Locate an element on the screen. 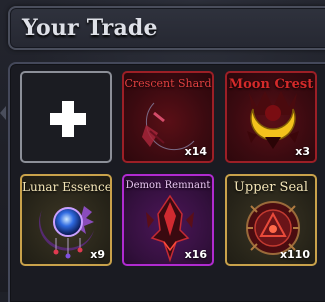 Image resolution: width=325 pixels, height=302 pixels. page-title: Your Trade is located at coordinates (90, 28).